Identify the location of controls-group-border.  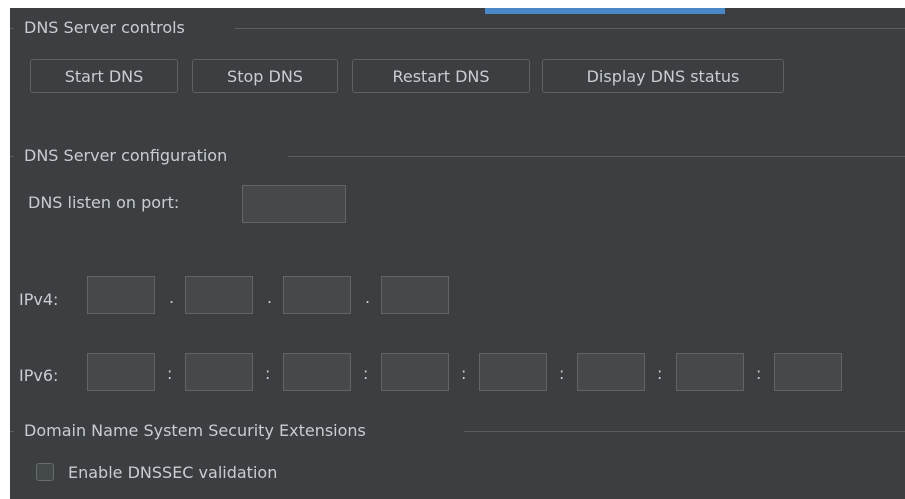
(570, 28).